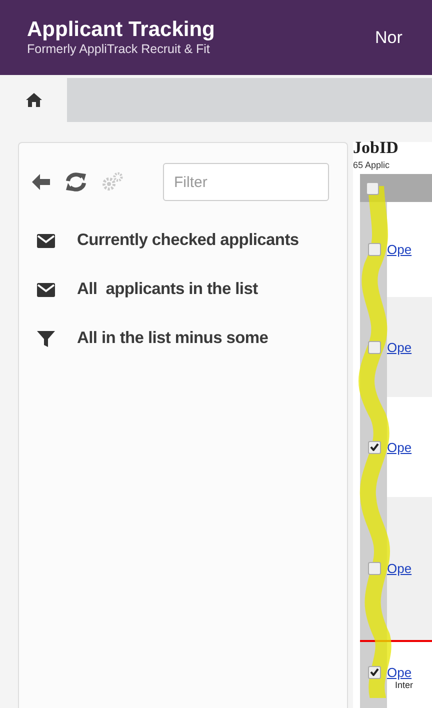 This screenshot has height=708, width=432. Describe the element at coordinates (167, 289) in the screenshot. I see `menu-item: All applicants in the list` at that location.